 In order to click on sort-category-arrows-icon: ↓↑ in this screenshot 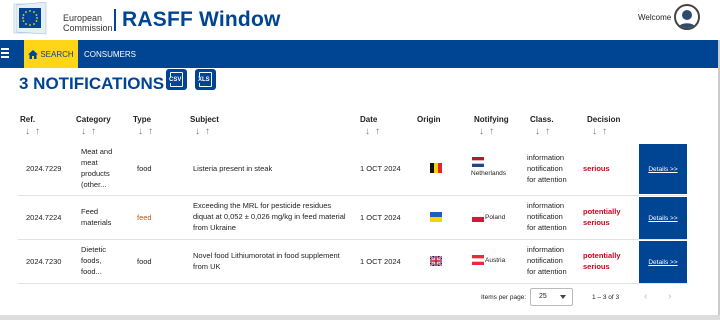, I will do `click(91, 131)`.